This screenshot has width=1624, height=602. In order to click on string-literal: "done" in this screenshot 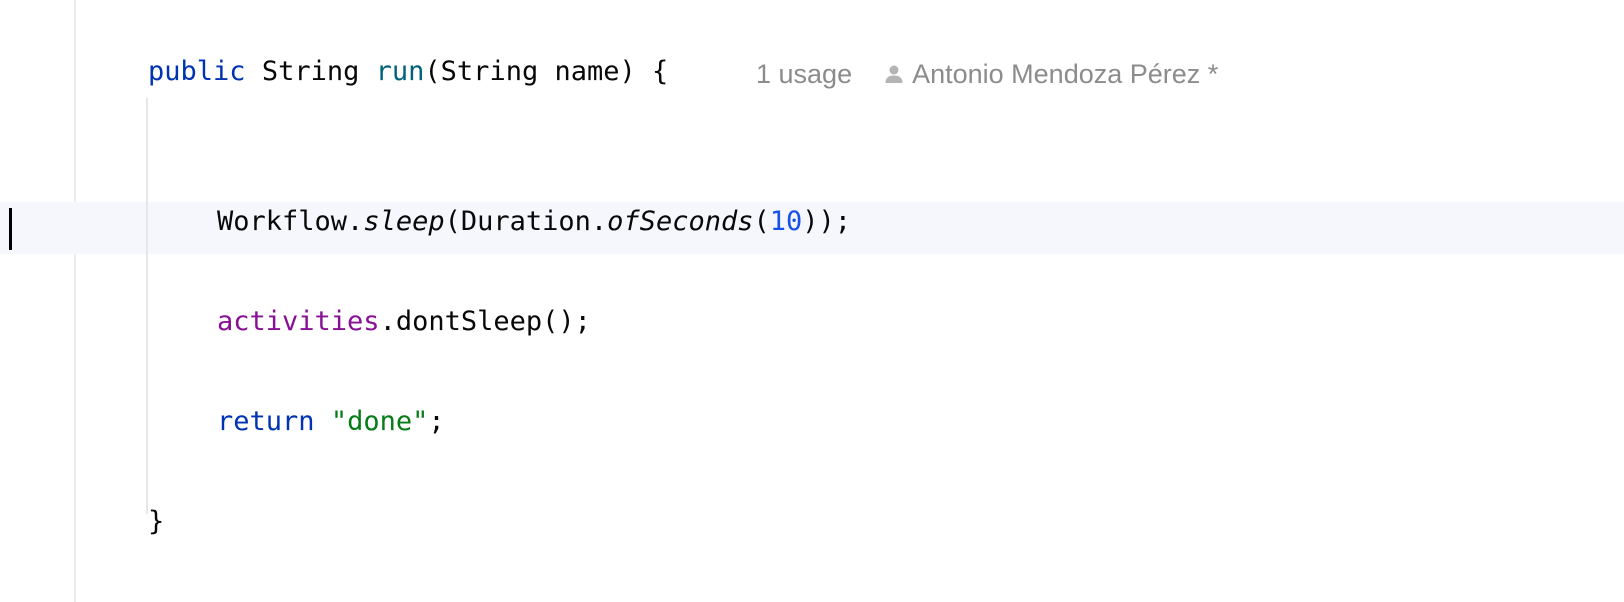, I will do `click(379, 421)`.